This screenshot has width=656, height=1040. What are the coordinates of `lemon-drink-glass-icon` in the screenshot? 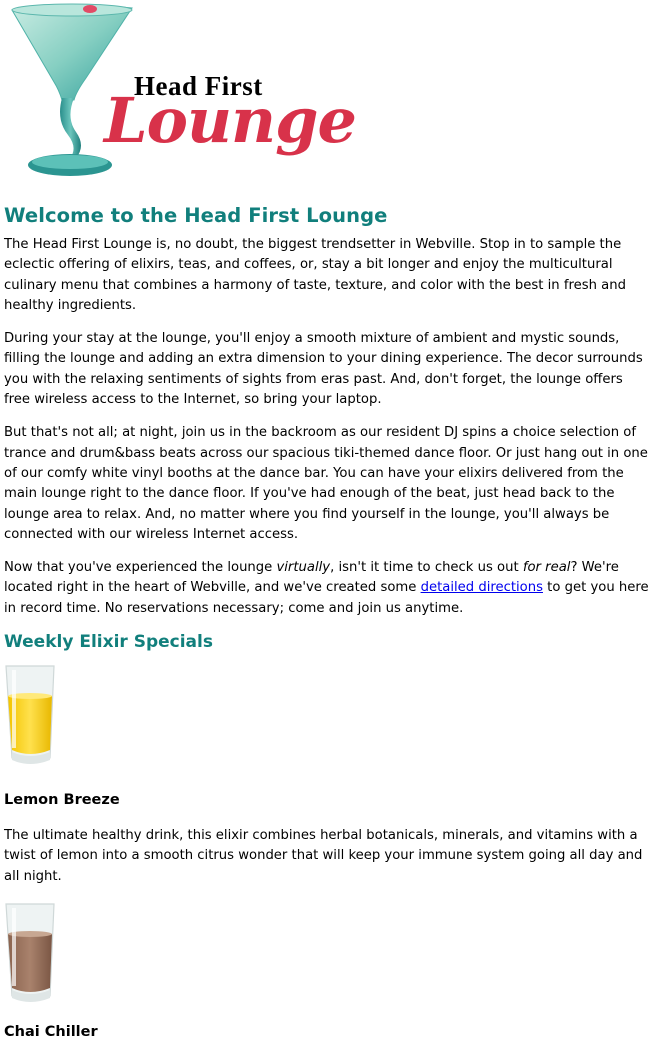 It's located at (30, 715).